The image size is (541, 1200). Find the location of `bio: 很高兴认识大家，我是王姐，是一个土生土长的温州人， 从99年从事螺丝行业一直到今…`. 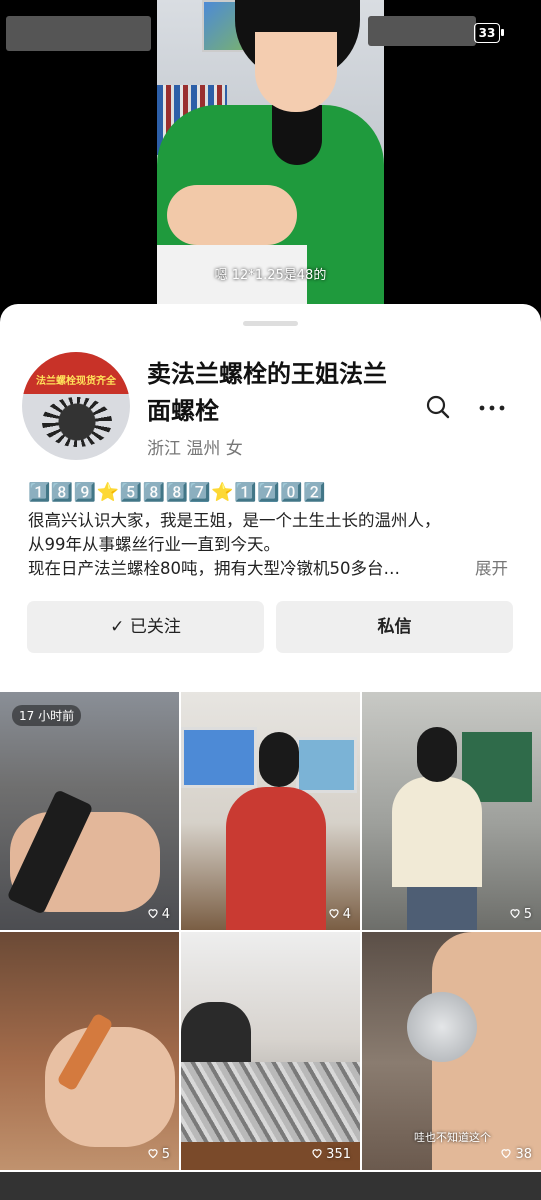

bio: 很高兴认识大家，我是王姐，是一个土生土长的温州人， 从99年从事螺丝行业一直到今… is located at coordinates (273, 545).